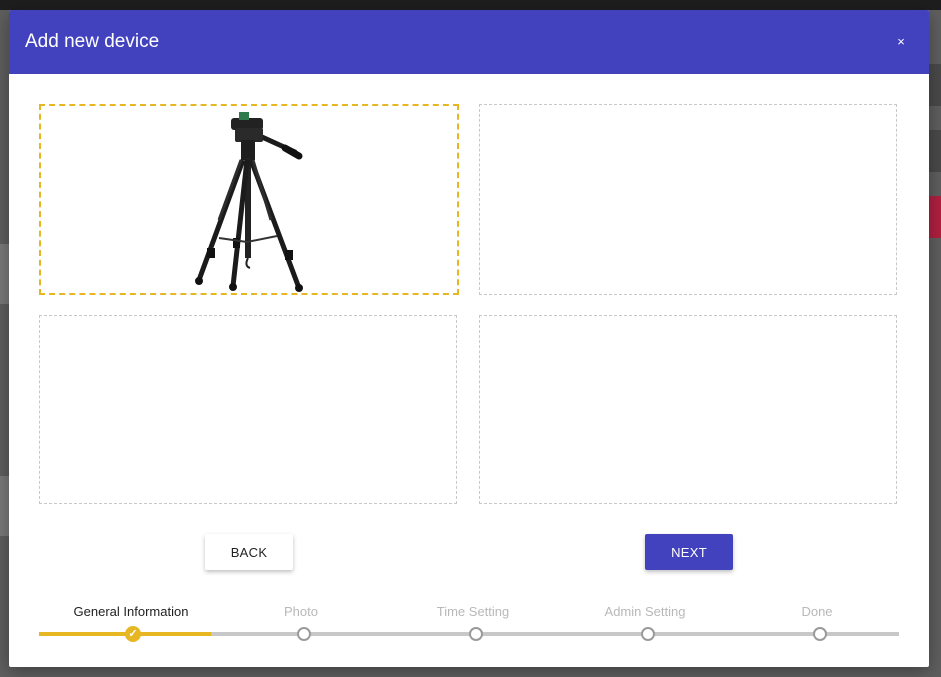  I want to click on background-top-bar, so click(470, 5).